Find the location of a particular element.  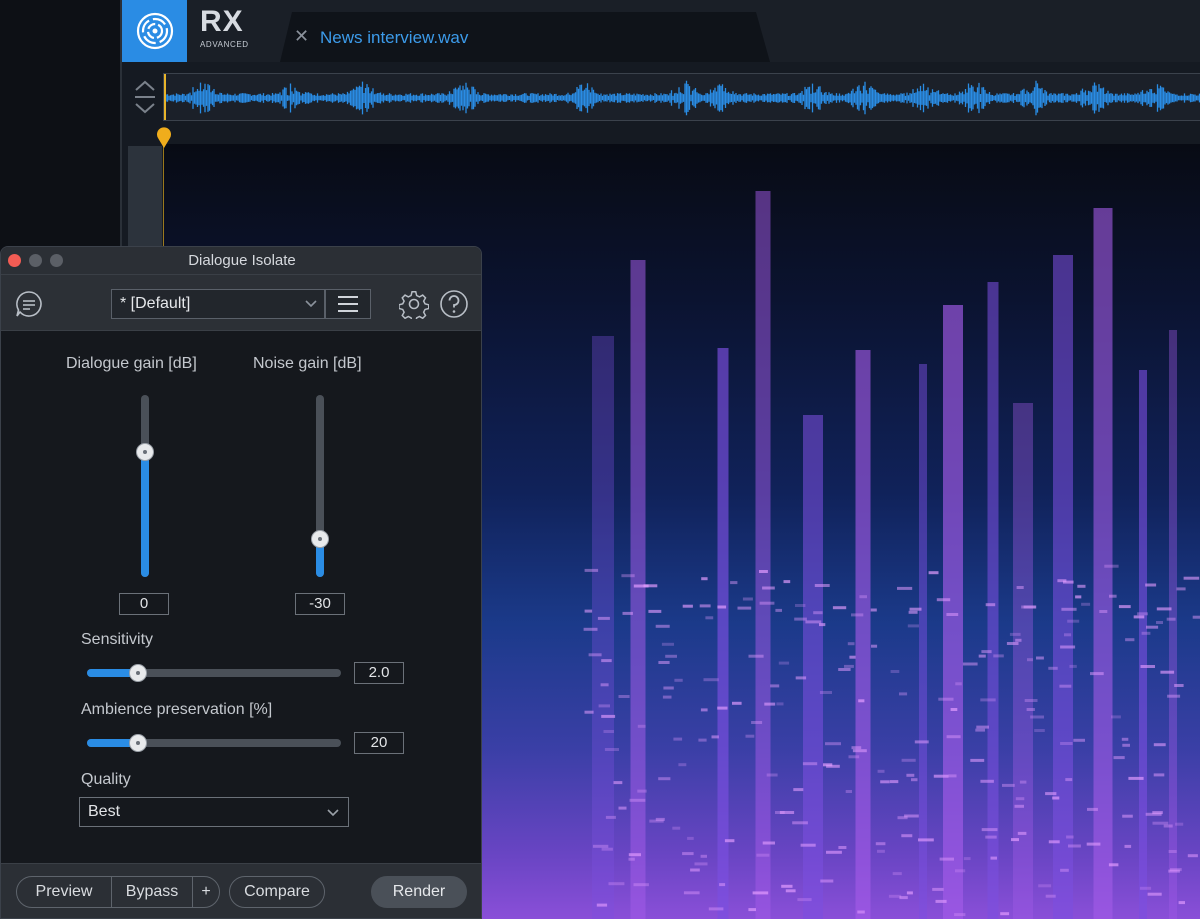

dialogue-gain-value: 0 is located at coordinates (144, 604).